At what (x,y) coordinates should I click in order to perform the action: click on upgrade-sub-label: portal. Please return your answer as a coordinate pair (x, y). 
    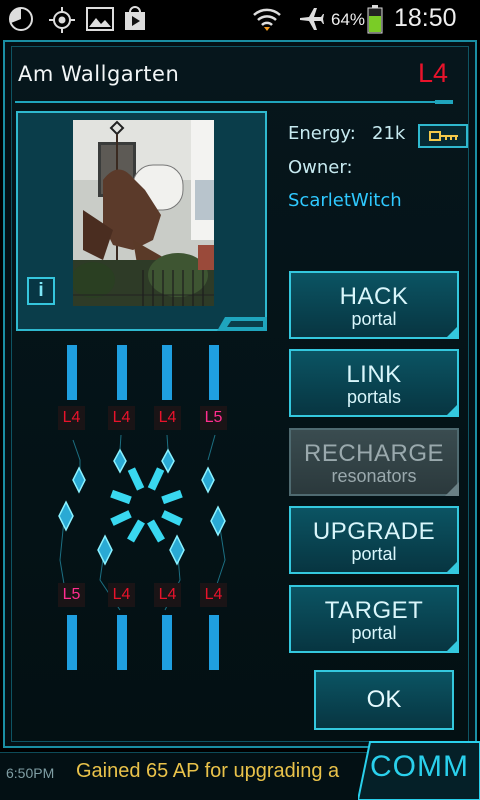
    Looking at the image, I should click on (374, 554).